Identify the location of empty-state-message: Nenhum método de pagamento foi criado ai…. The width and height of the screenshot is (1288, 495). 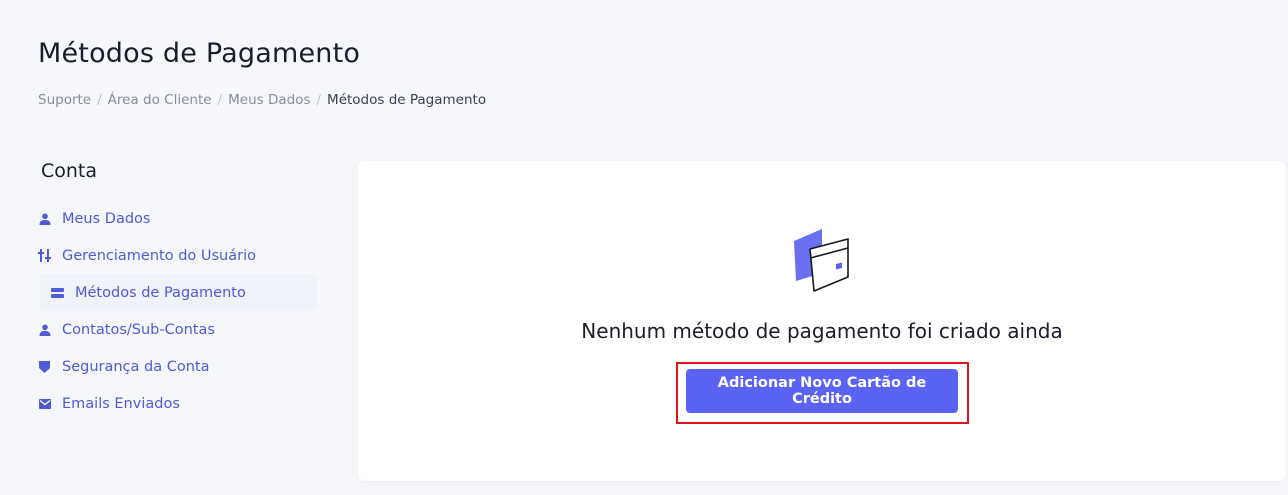
(822, 331).